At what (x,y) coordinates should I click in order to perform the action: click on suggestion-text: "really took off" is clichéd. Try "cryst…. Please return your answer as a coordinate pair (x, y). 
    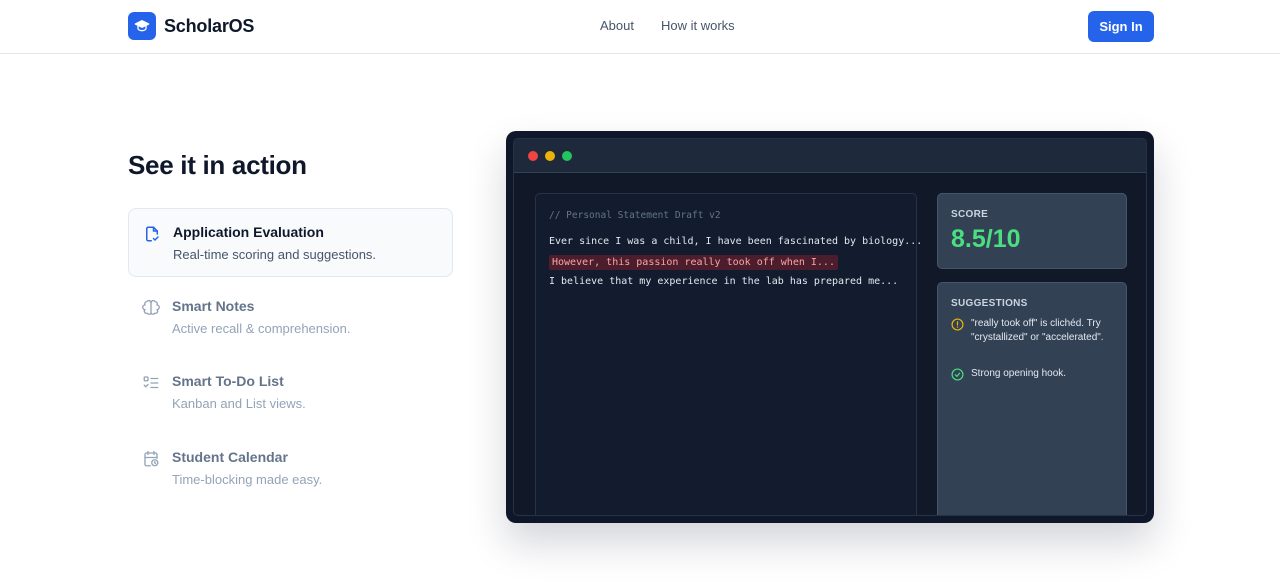
    Looking at the image, I should click on (1037, 330).